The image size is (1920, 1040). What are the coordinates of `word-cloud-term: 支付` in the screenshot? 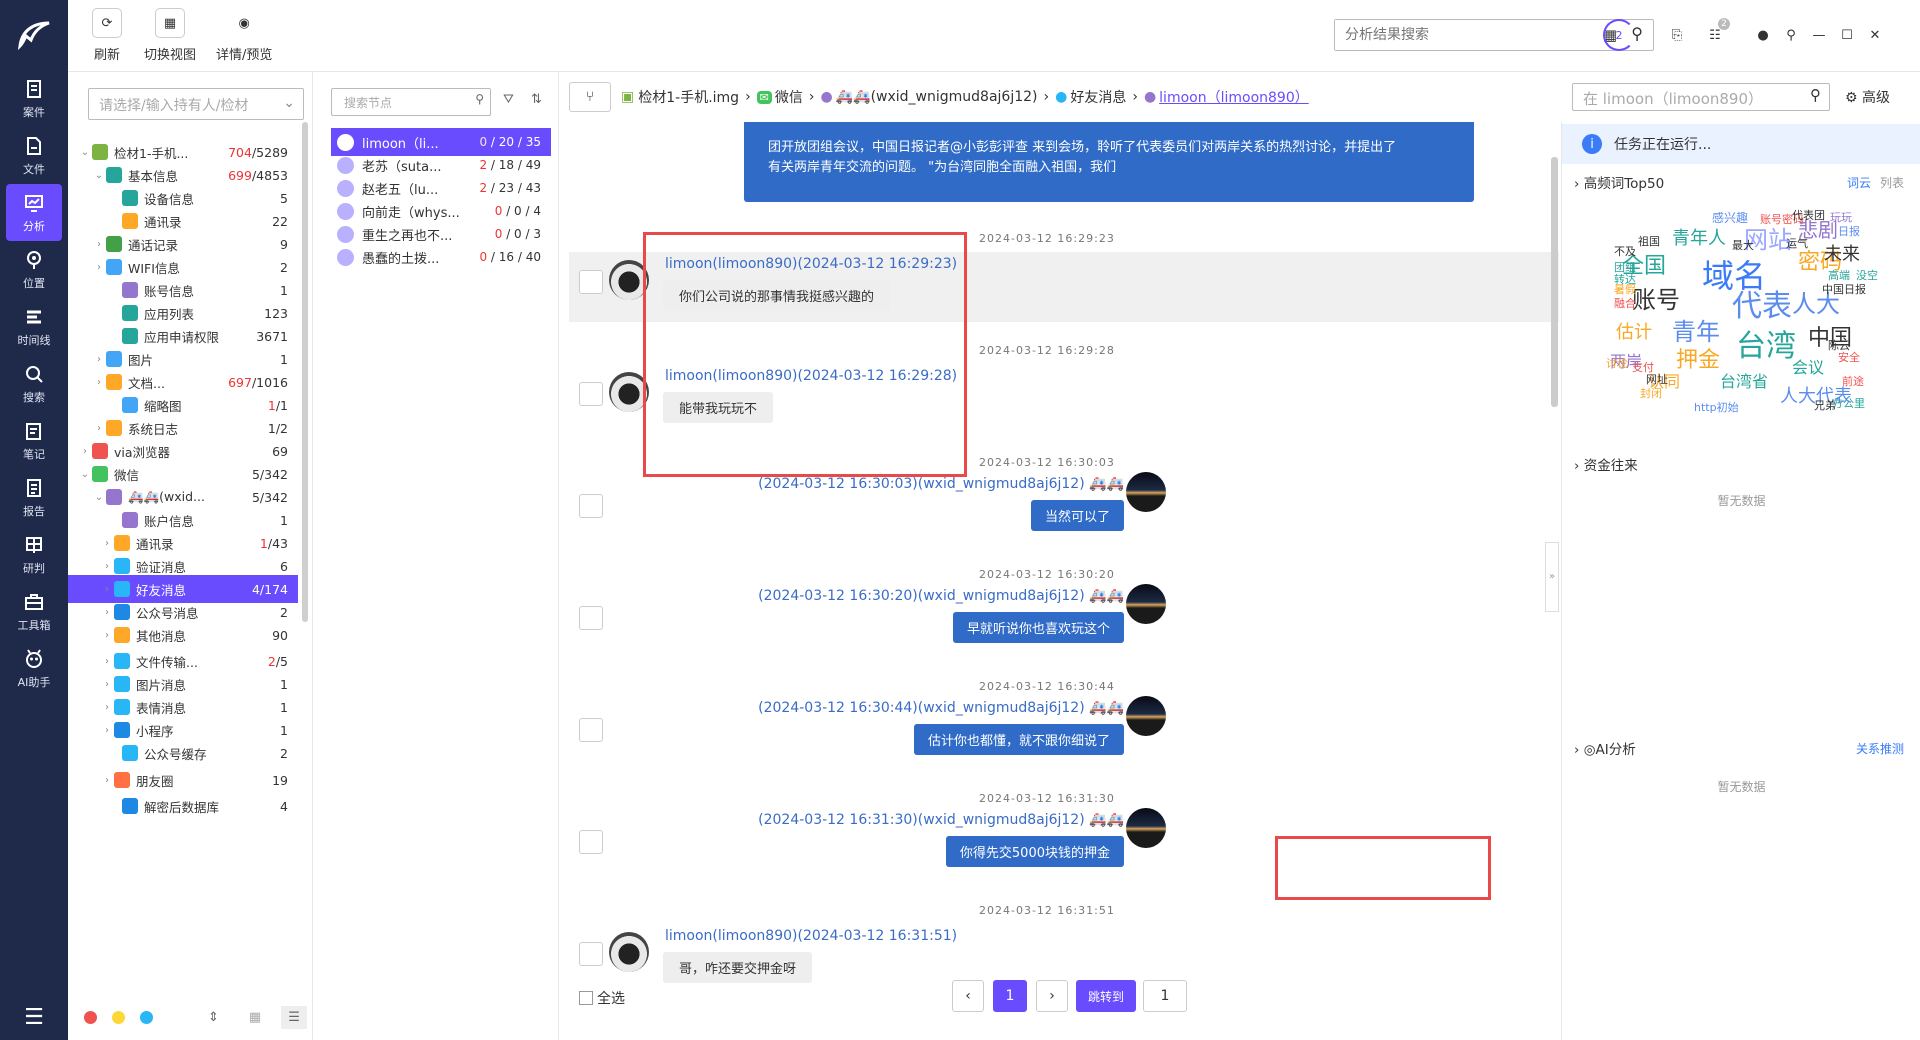 It's located at (1643, 367).